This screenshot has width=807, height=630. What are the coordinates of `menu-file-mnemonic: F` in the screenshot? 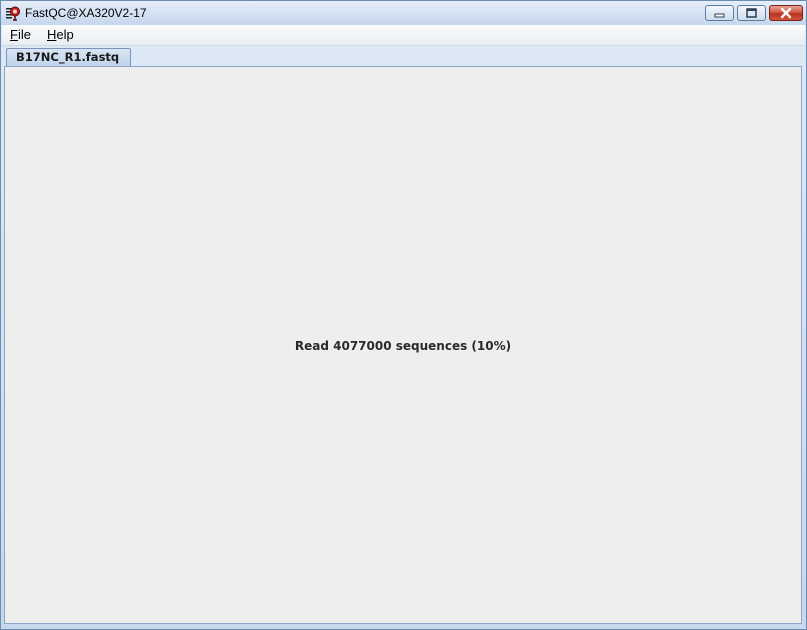 It's located at (14, 34).